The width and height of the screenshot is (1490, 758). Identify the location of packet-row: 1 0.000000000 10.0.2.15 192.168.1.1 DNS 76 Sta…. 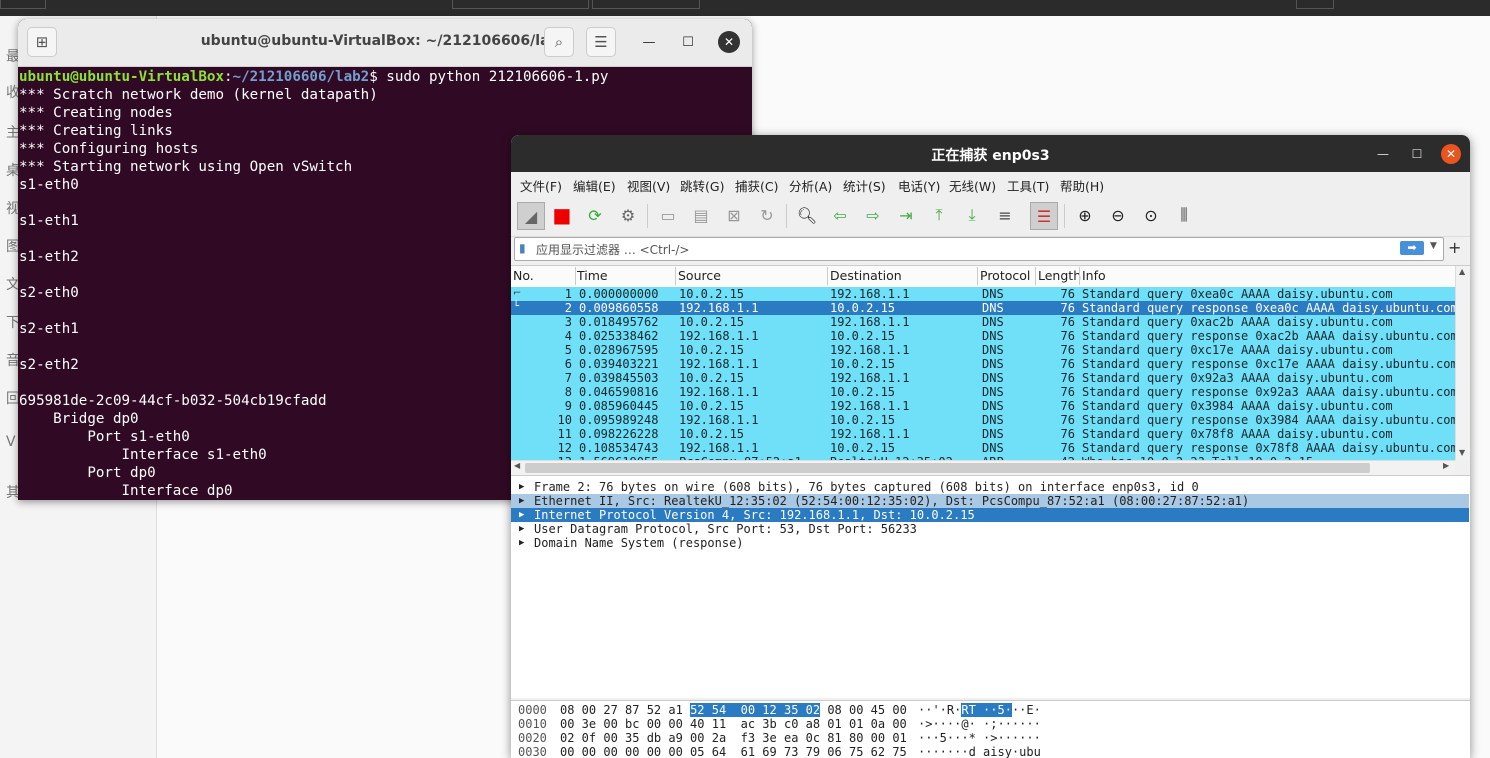
(983, 294).